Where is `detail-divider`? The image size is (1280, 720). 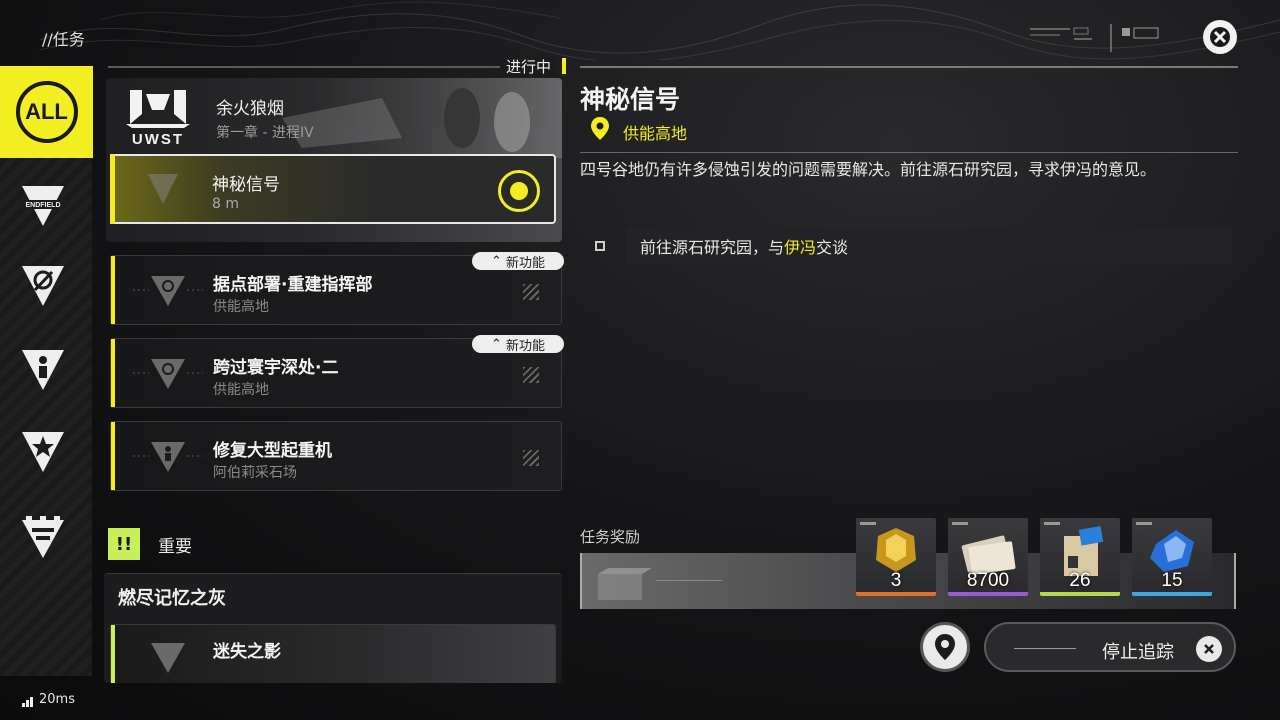
detail-divider is located at coordinates (909, 152).